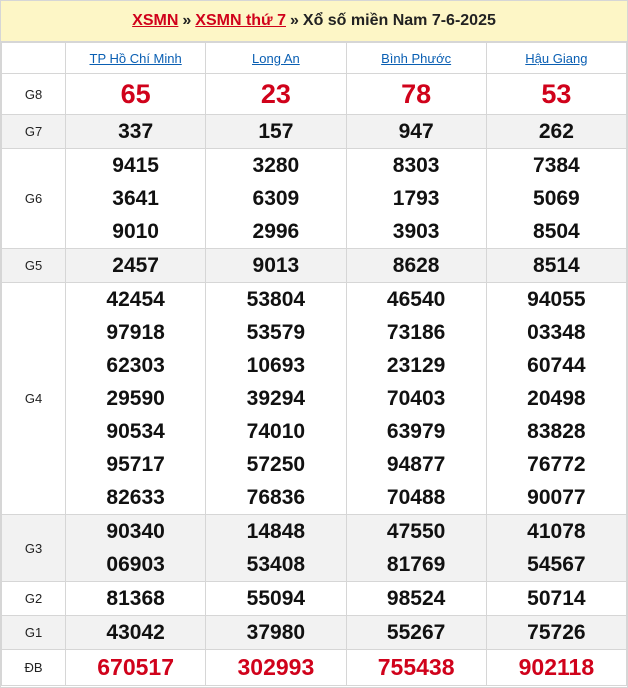 Image resolution: width=628 pixels, height=688 pixels. Describe the element at coordinates (556, 265) in the screenshot. I see `prize-number: 8514` at that location.